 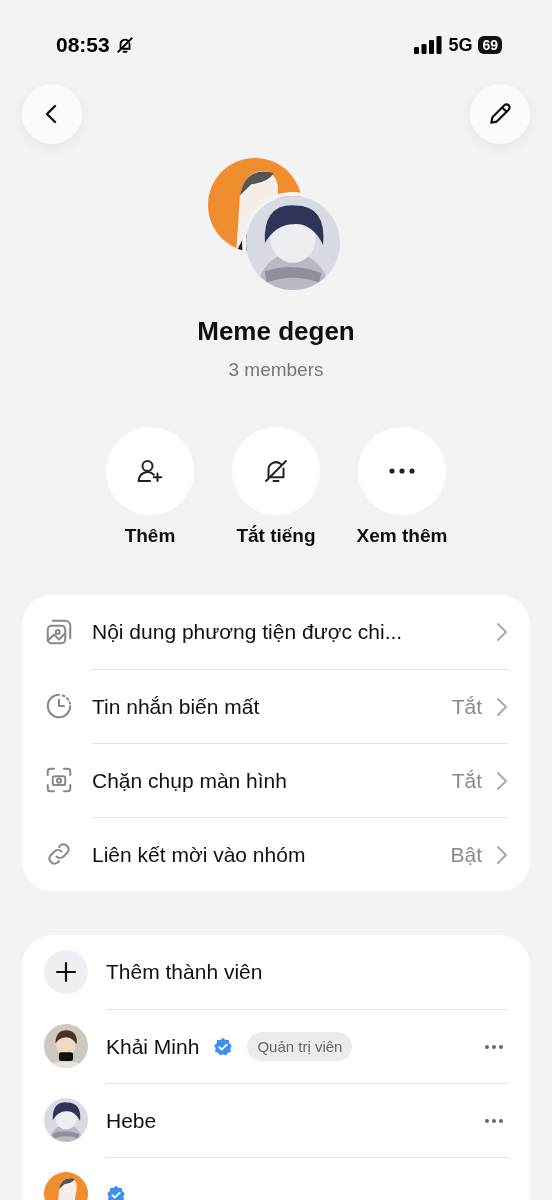 I want to click on member-count: 3 members, so click(x=276, y=370).